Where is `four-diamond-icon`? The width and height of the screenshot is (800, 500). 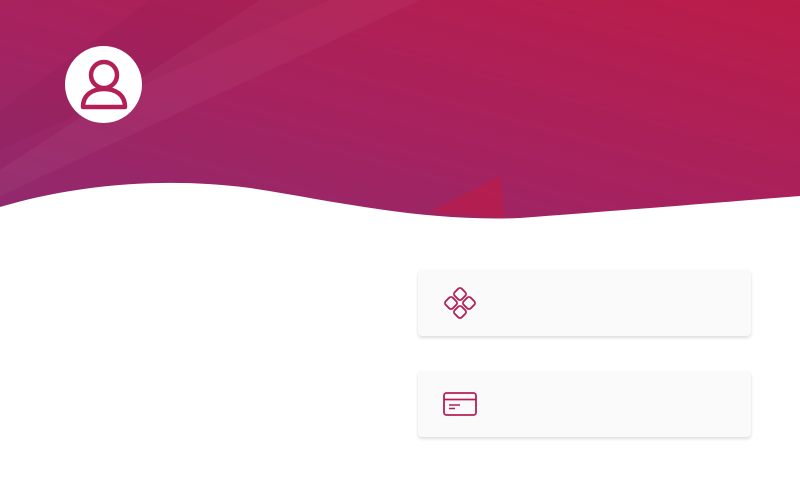 four-diamond-icon is located at coordinates (460, 303).